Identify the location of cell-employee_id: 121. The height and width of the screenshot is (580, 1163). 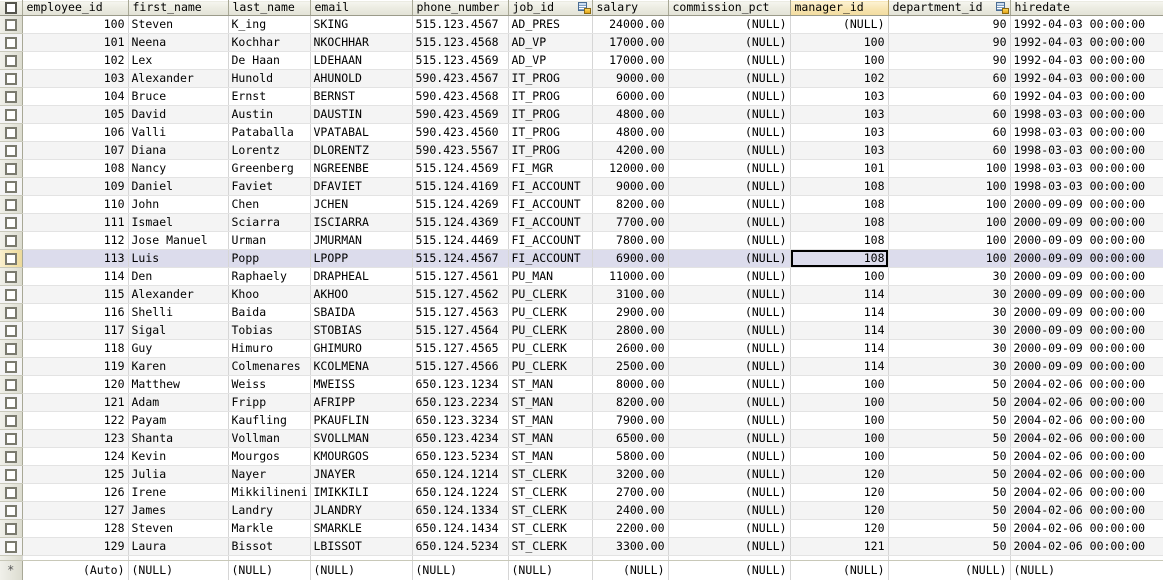
(75, 402).